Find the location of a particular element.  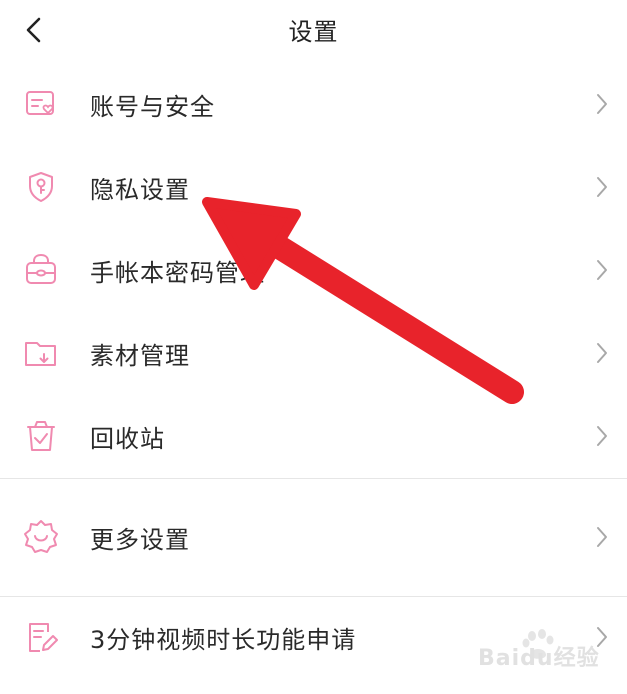

settings-item-notebook-password: 手帐本密码管理 is located at coordinates (313, 270).